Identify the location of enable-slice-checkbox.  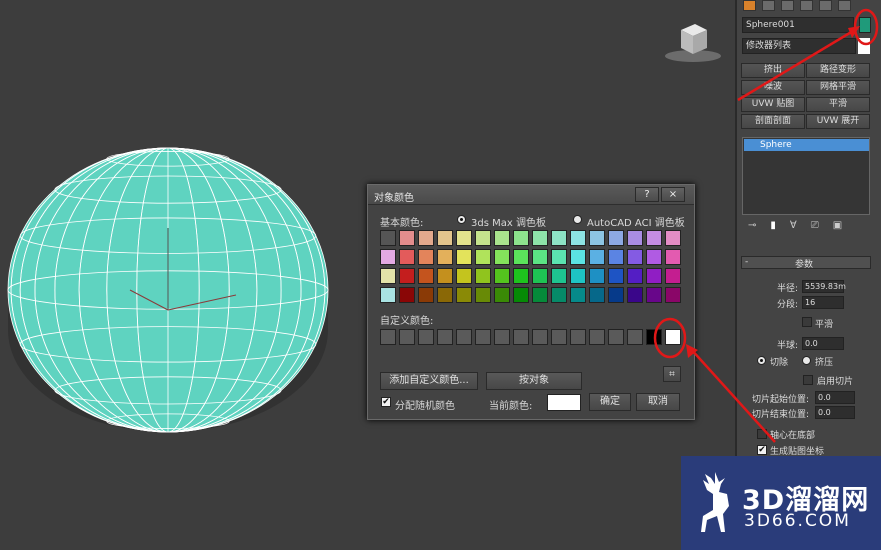
(808, 380).